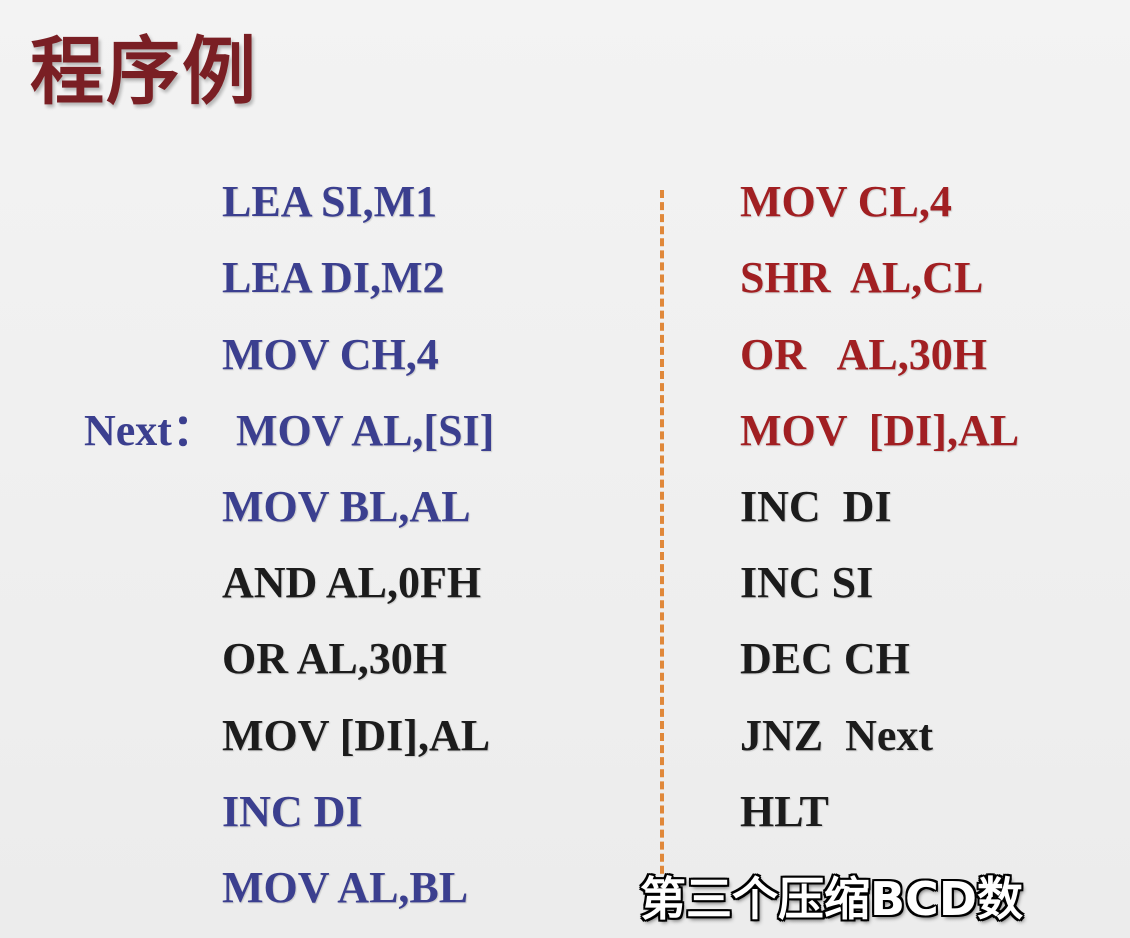 This screenshot has width=1130, height=938. I want to click on code-line-left-6: AND AL,0FH, so click(352, 582).